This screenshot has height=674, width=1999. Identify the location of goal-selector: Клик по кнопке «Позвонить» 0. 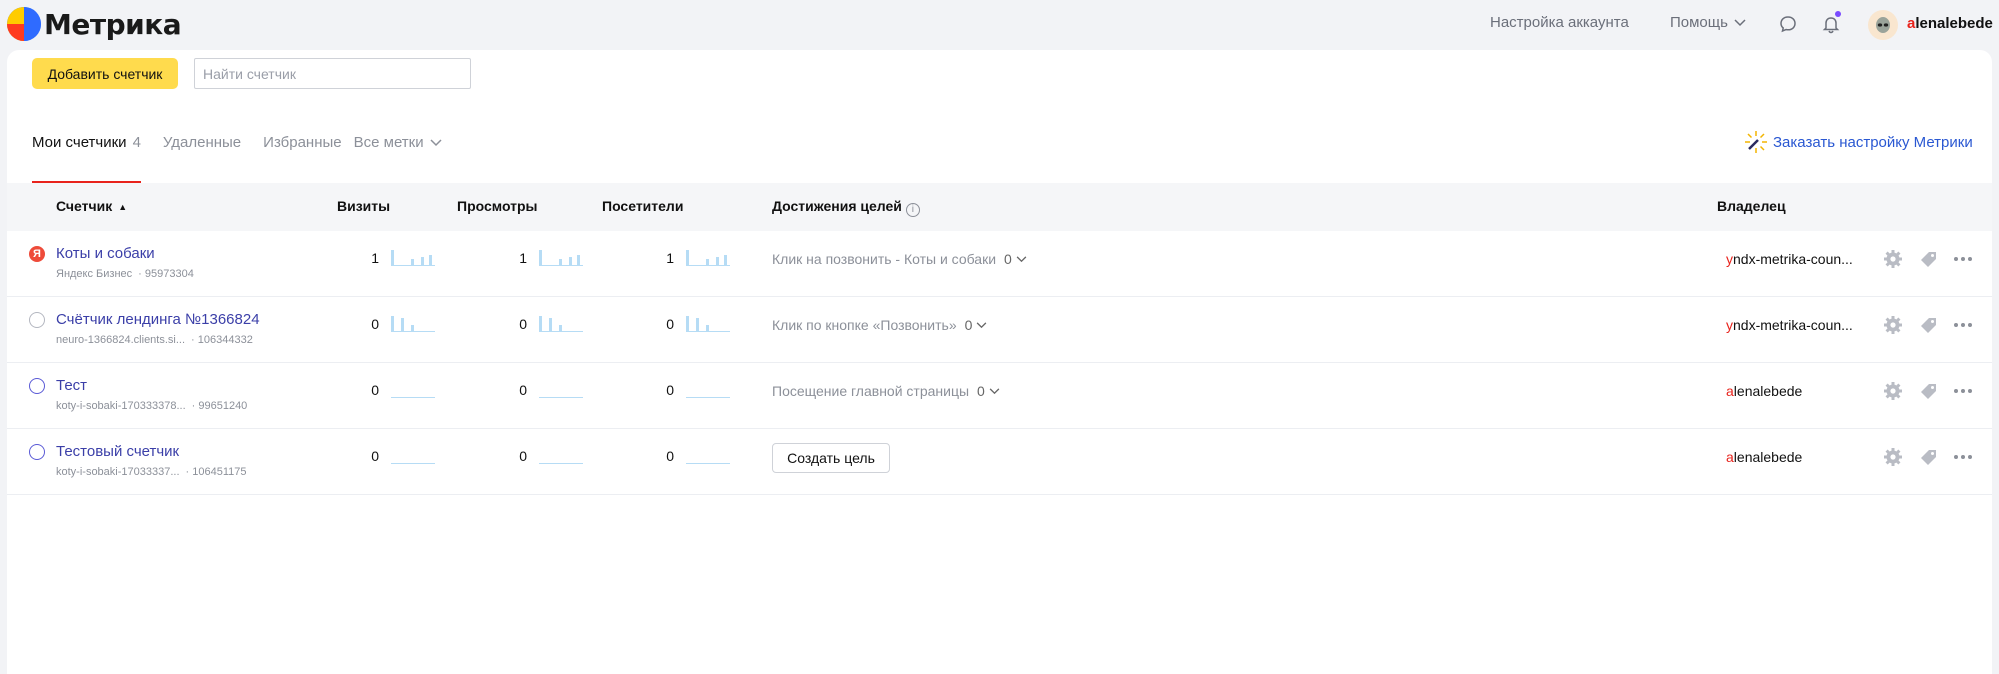
(879, 325).